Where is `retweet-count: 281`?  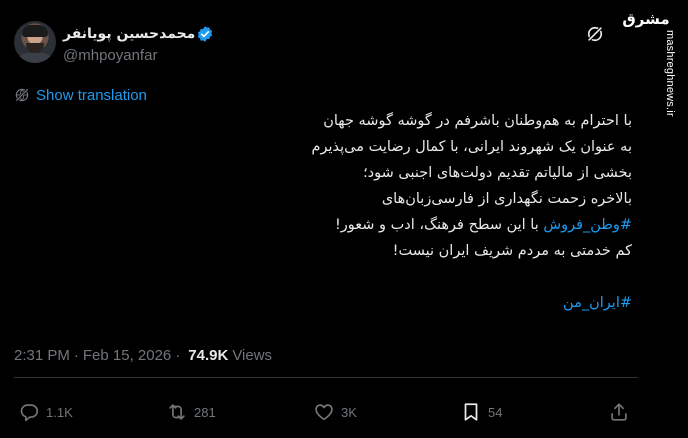
retweet-count: 281 is located at coordinates (205, 412).